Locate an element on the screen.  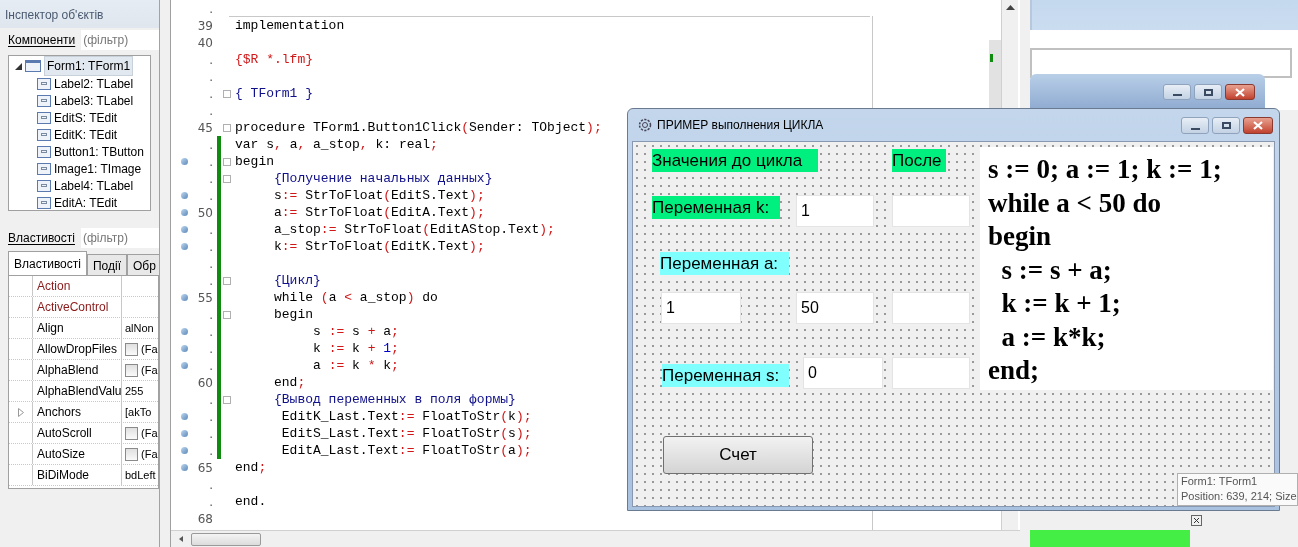
tree-item: EditA: TEdit is located at coordinates (86, 201).